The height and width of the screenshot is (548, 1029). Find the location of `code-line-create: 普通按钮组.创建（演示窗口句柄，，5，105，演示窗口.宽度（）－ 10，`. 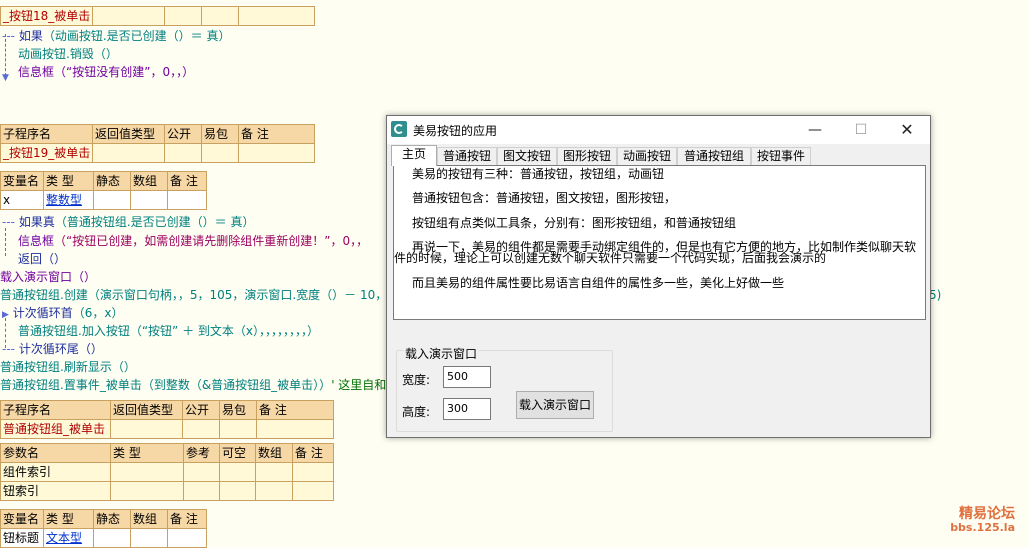

code-line-create: 普通按钮组.创建（演示窗口句柄，，5，105，演示窗口.宽度（）－ 10， is located at coordinates (193, 295).